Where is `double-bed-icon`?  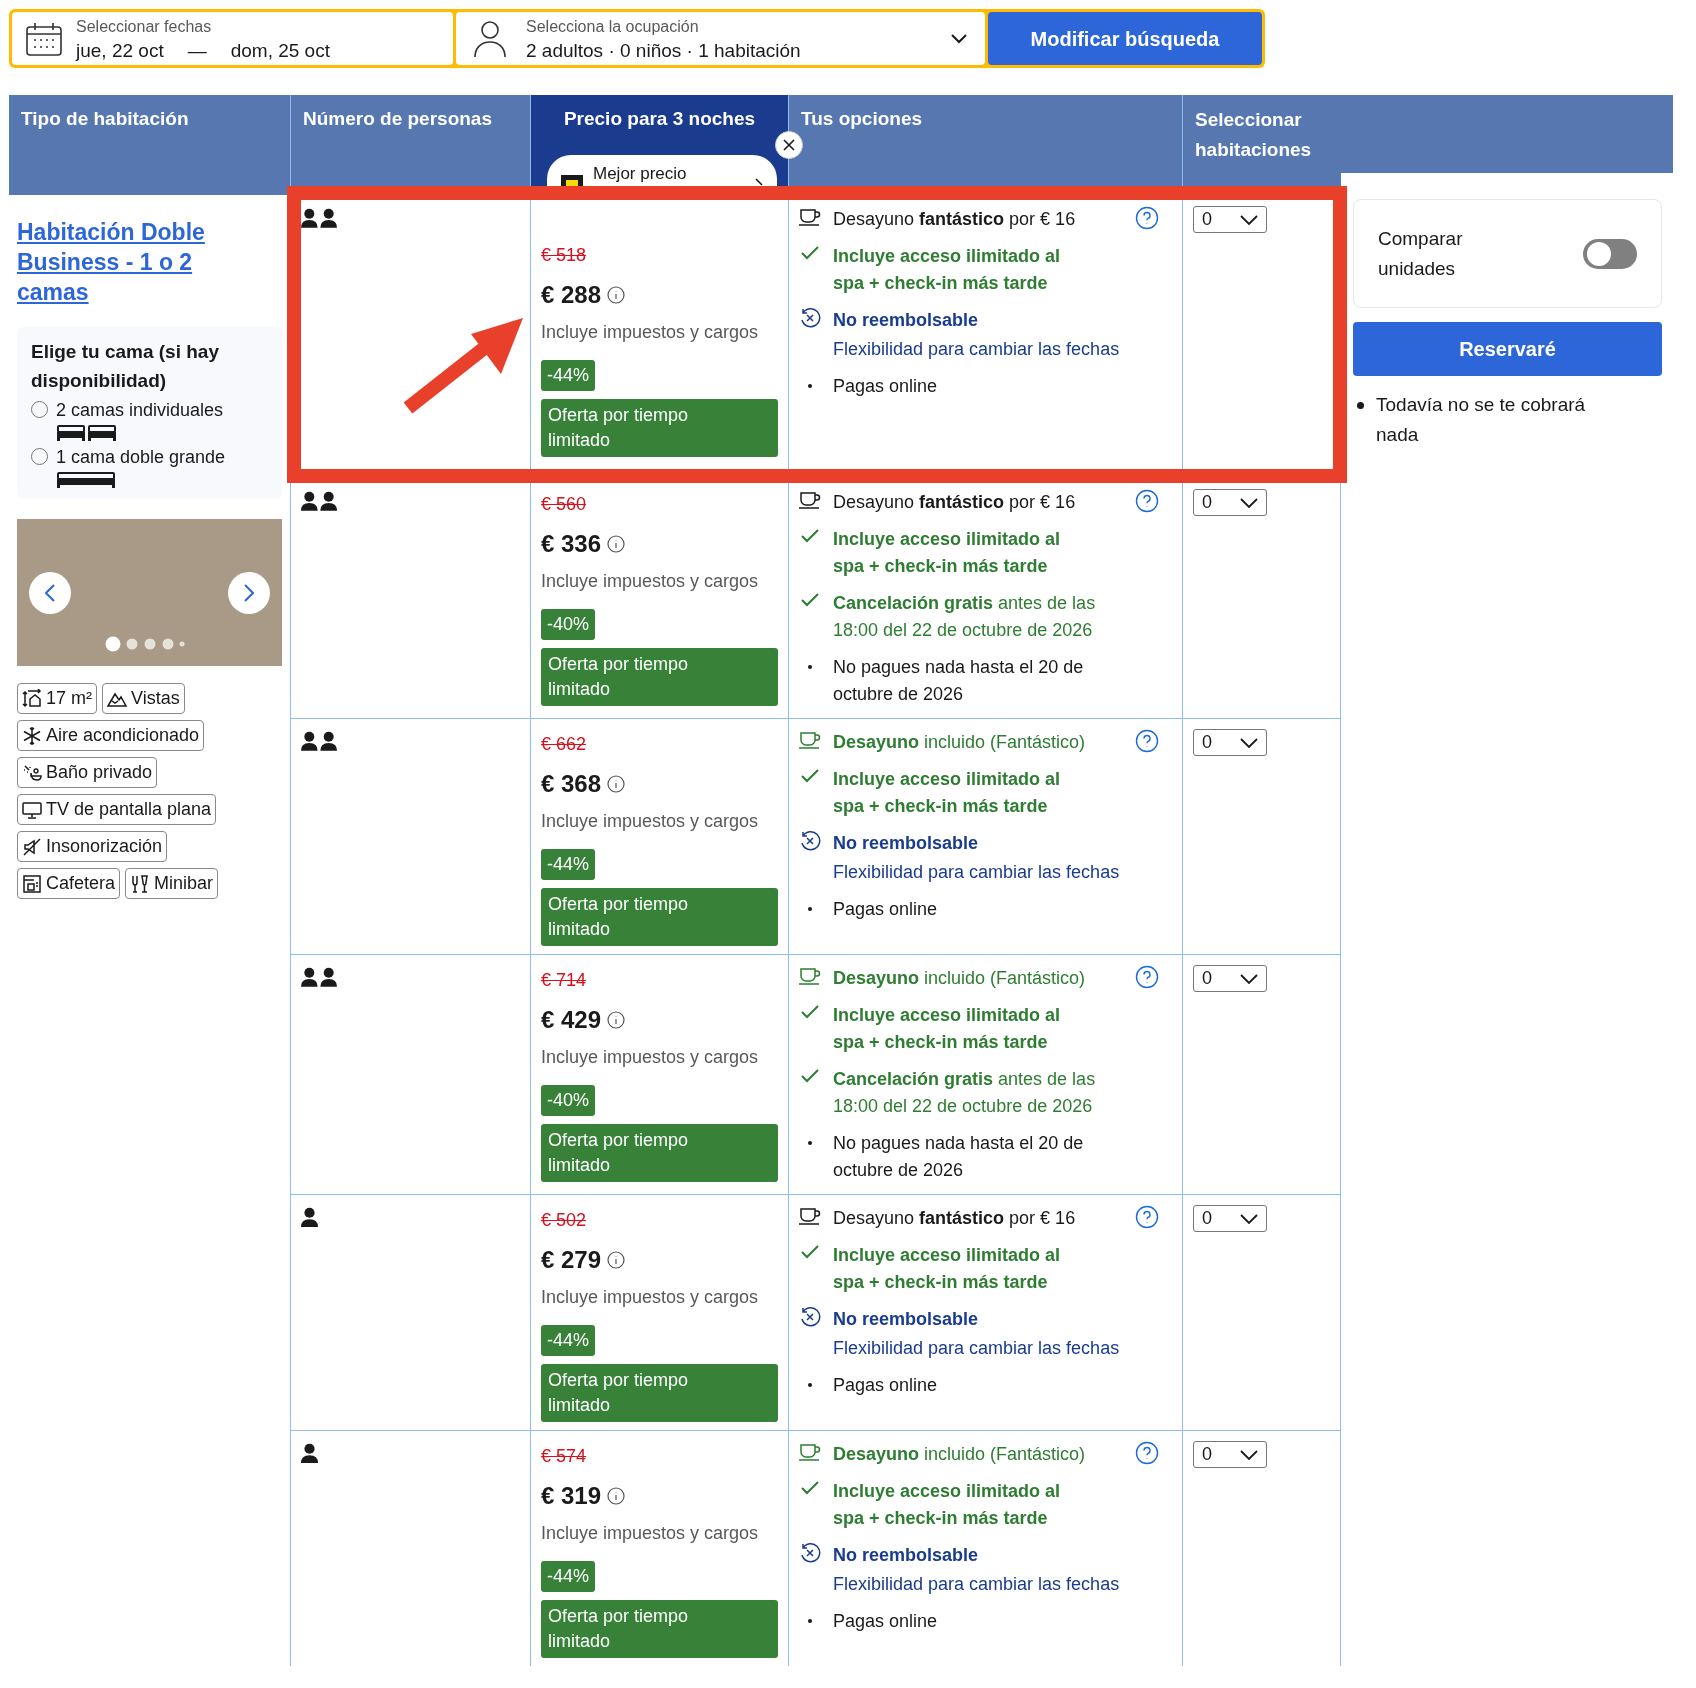
double-bed-icon is located at coordinates (87, 480).